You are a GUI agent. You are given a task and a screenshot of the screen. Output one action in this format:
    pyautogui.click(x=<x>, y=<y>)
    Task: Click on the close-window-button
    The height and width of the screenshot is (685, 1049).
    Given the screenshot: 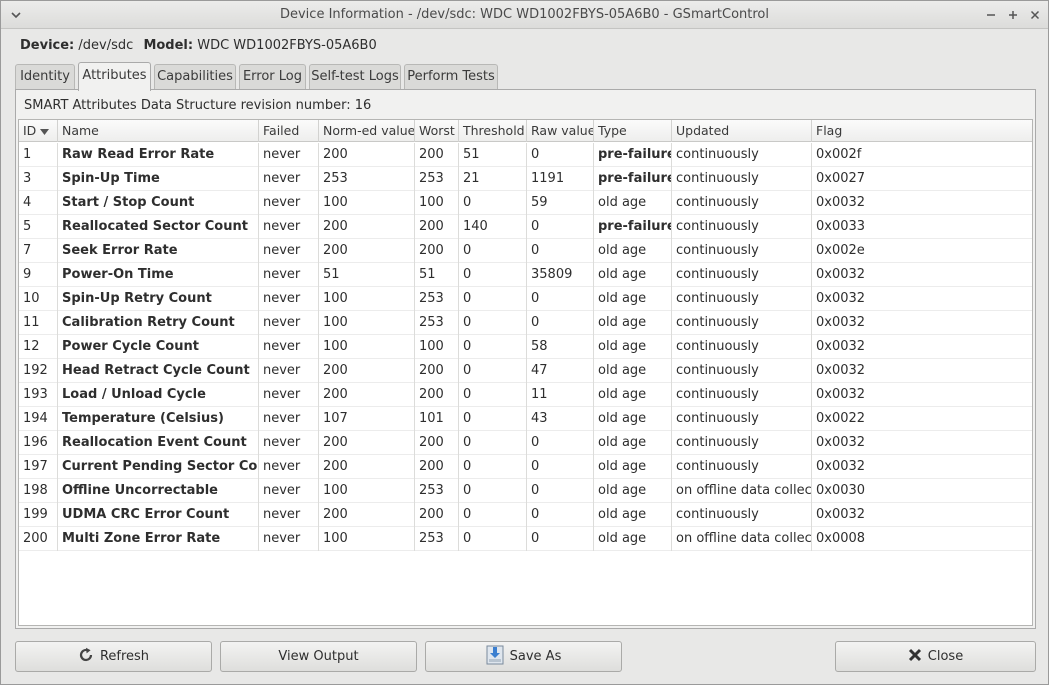 What is the action you would take?
    pyautogui.click(x=1035, y=15)
    